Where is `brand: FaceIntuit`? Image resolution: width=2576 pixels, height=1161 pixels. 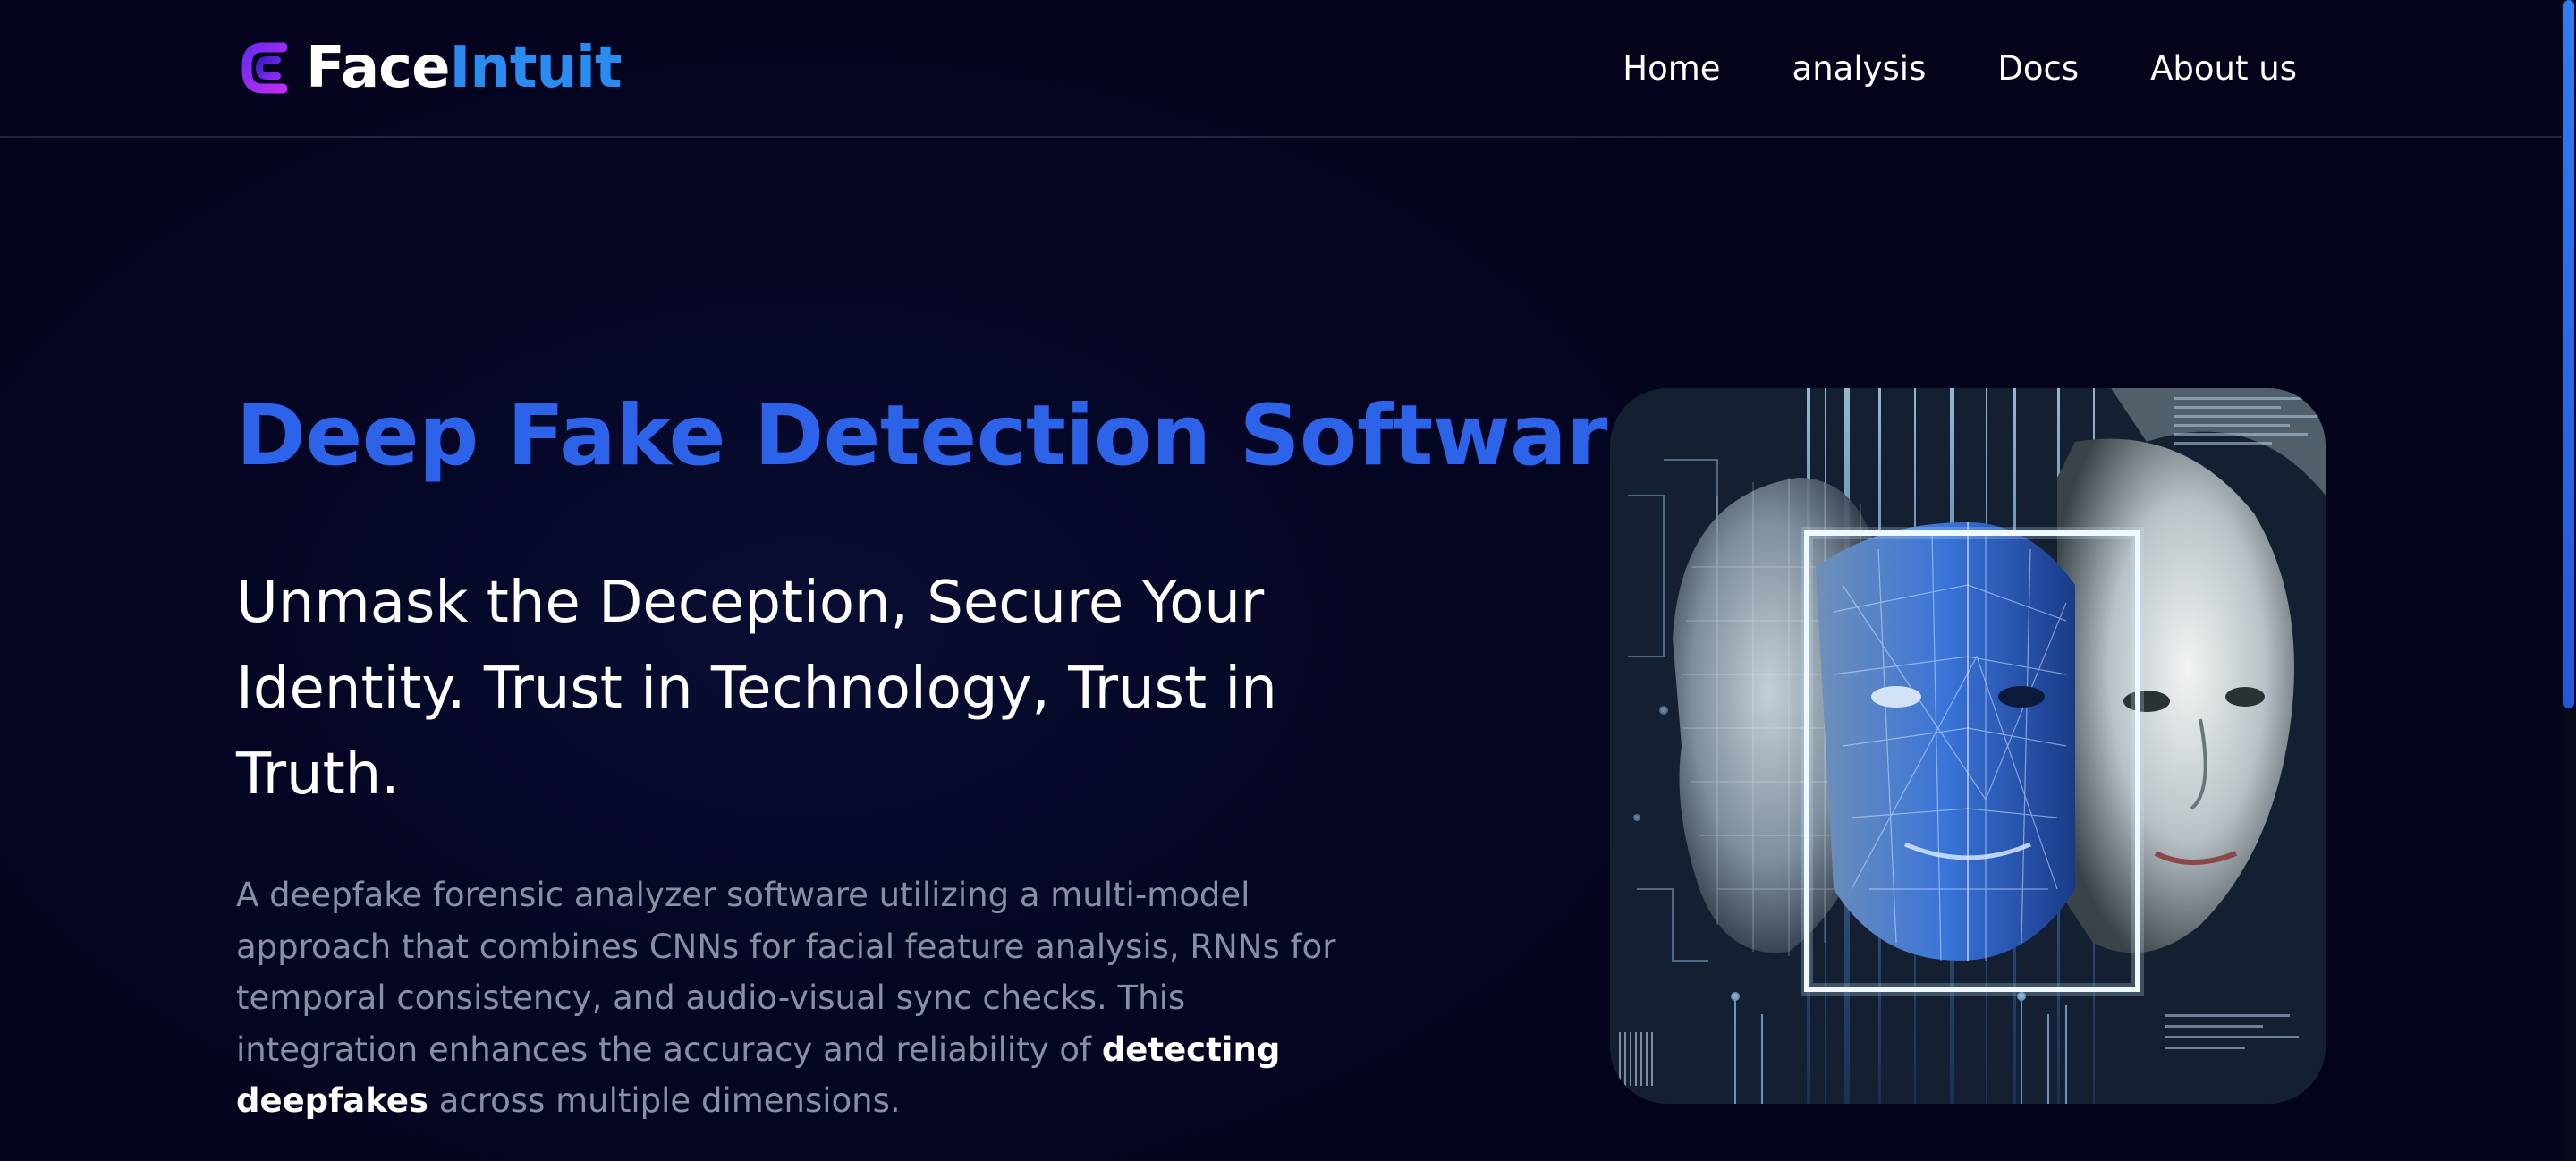
brand: FaceIntuit is located at coordinates (429, 68).